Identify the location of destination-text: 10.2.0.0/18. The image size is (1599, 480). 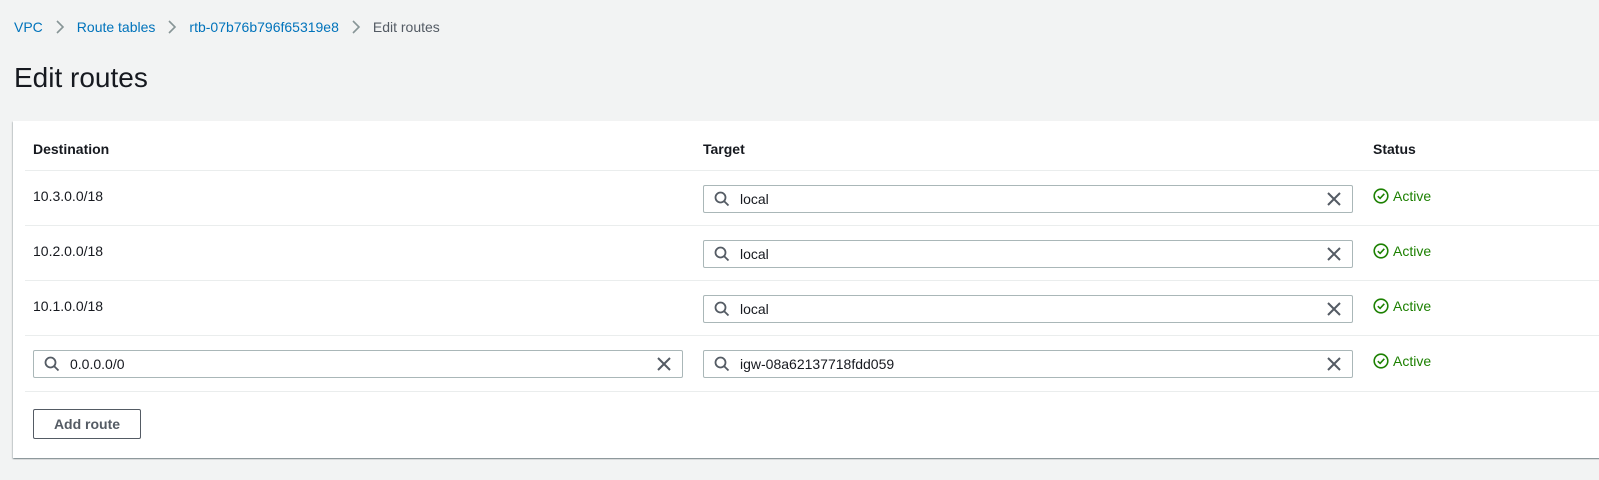
(68, 251).